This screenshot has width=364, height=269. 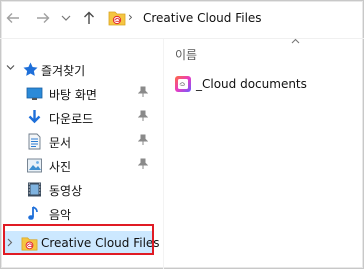 I want to click on column-header-name: 이름, so click(x=186, y=54).